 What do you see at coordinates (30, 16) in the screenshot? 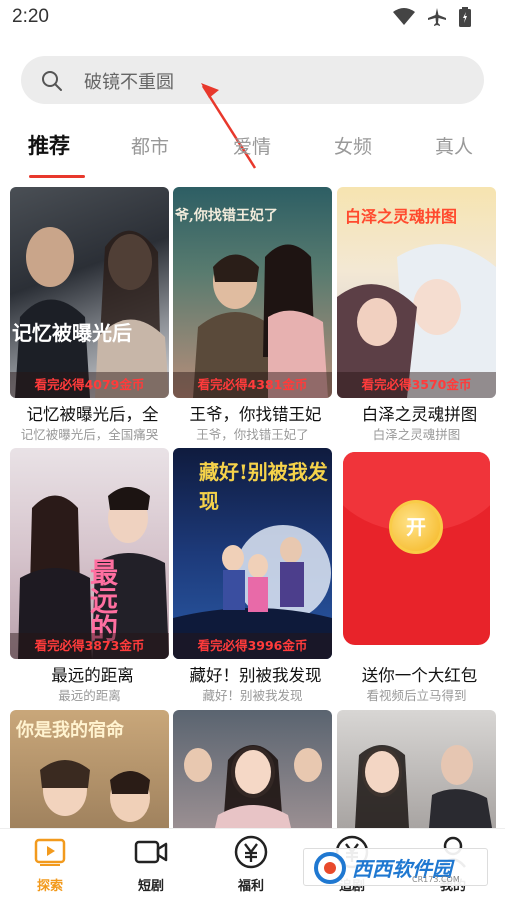
I see `status-time: 2:20` at bounding box center [30, 16].